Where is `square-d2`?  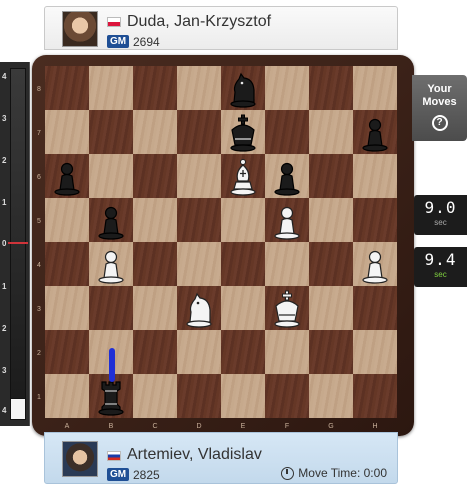 square-d2 is located at coordinates (199, 352).